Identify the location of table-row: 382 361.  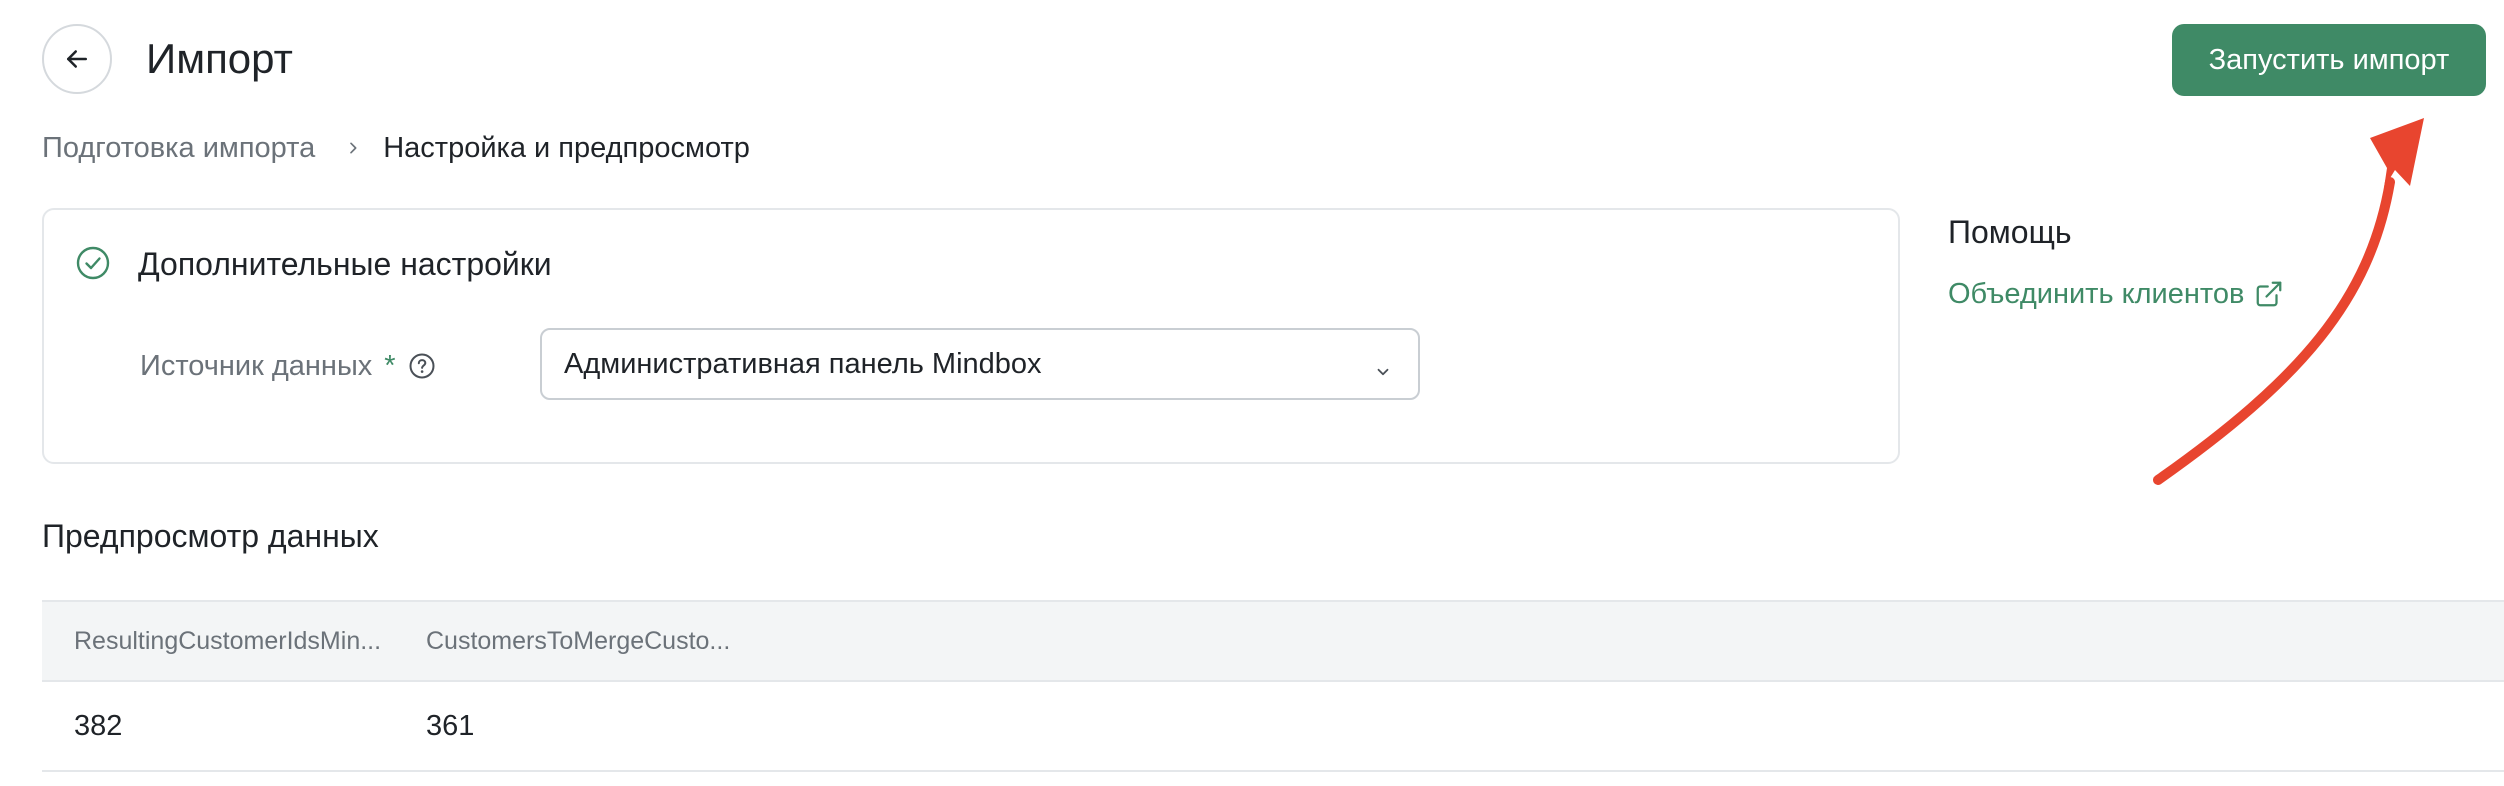
(1273, 727).